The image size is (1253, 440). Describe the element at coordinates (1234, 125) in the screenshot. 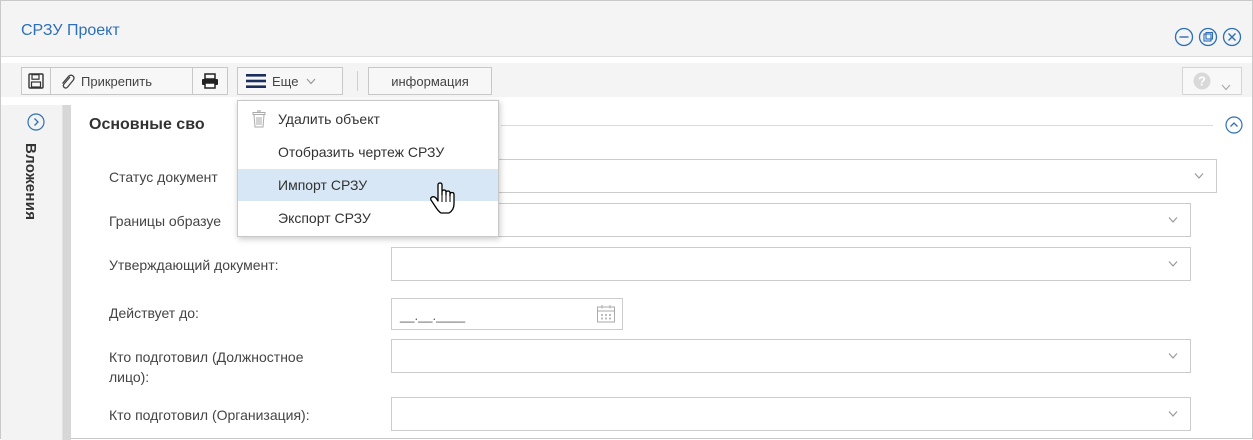

I see `collapse-section-icon` at that location.